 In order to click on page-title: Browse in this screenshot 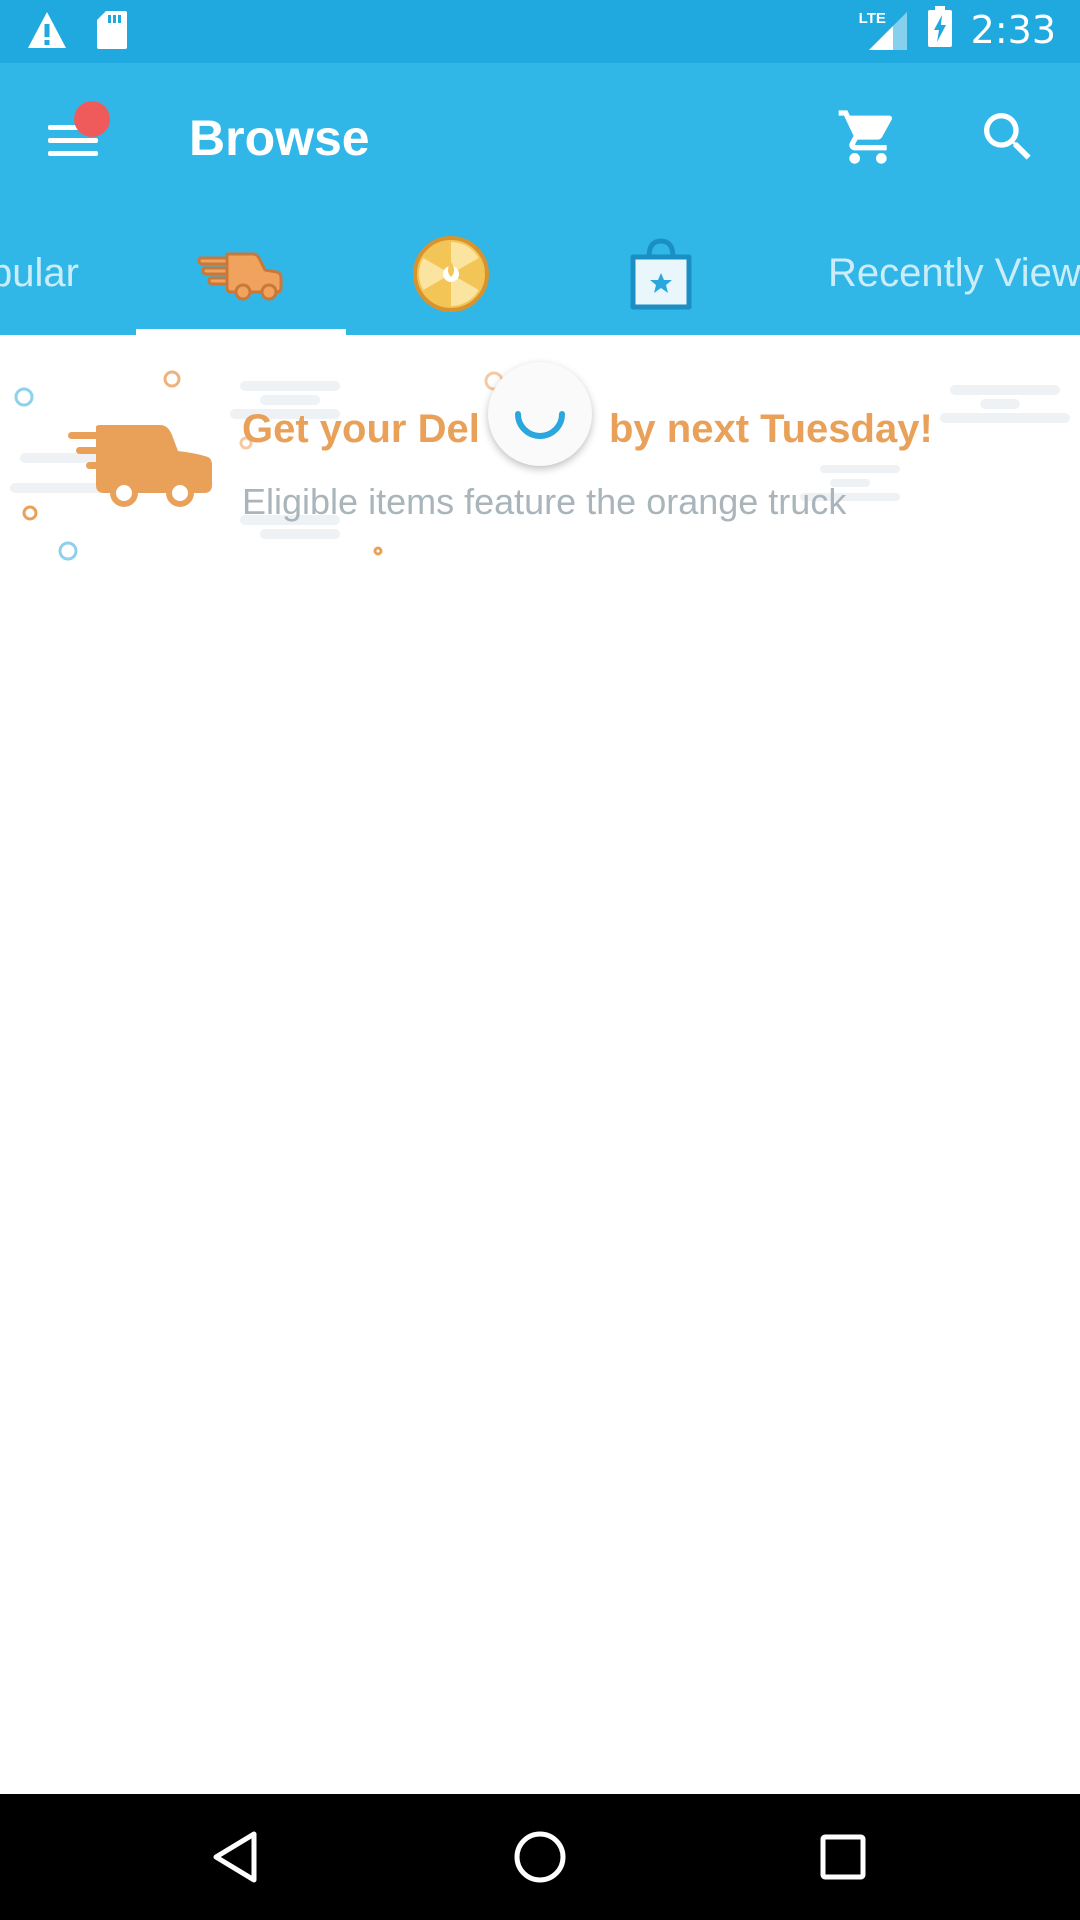, I will do `click(279, 138)`.